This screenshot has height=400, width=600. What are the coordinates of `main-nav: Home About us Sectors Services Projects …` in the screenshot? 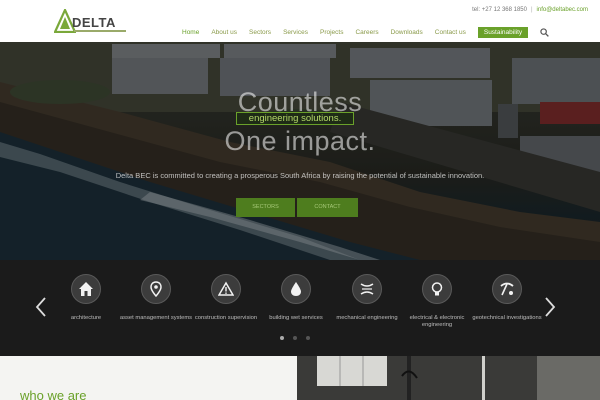 It's located at (365, 32).